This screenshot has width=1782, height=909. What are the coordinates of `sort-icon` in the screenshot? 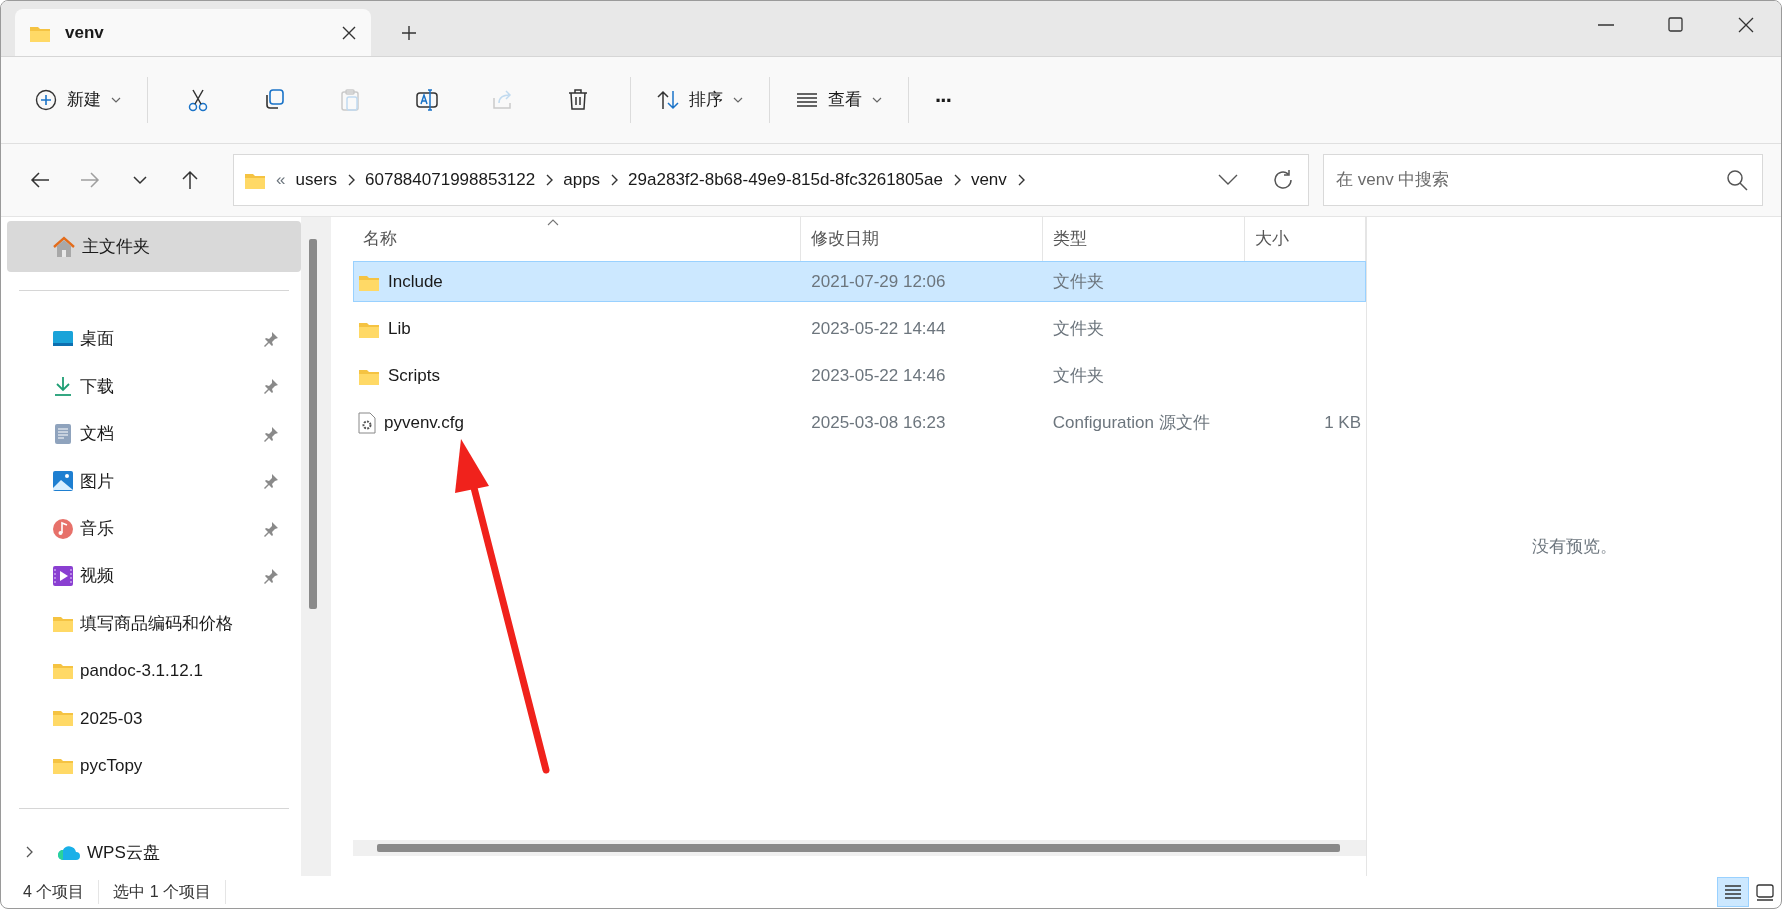 It's located at (668, 100).